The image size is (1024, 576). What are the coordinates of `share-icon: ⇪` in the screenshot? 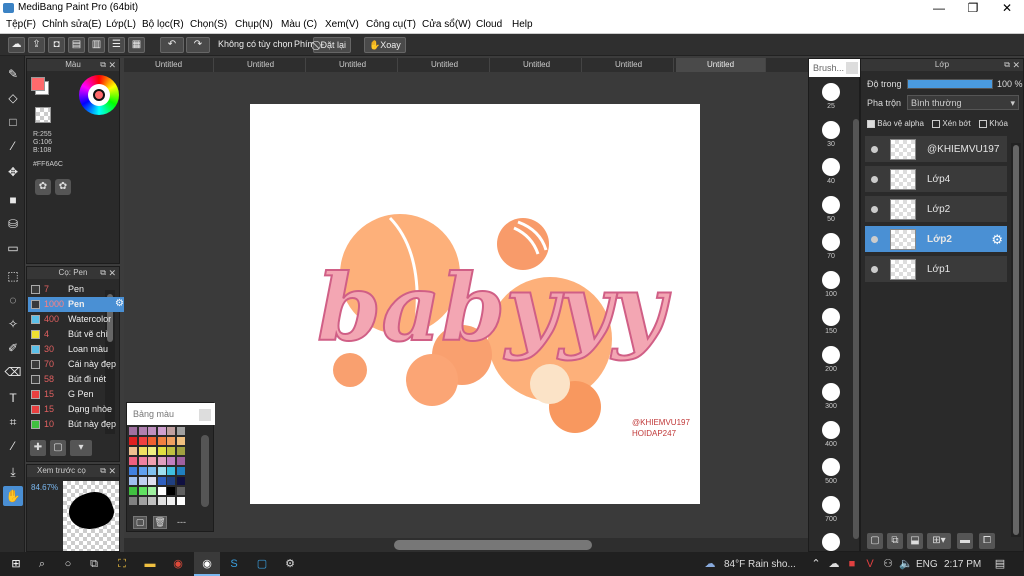 It's located at (36, 45).